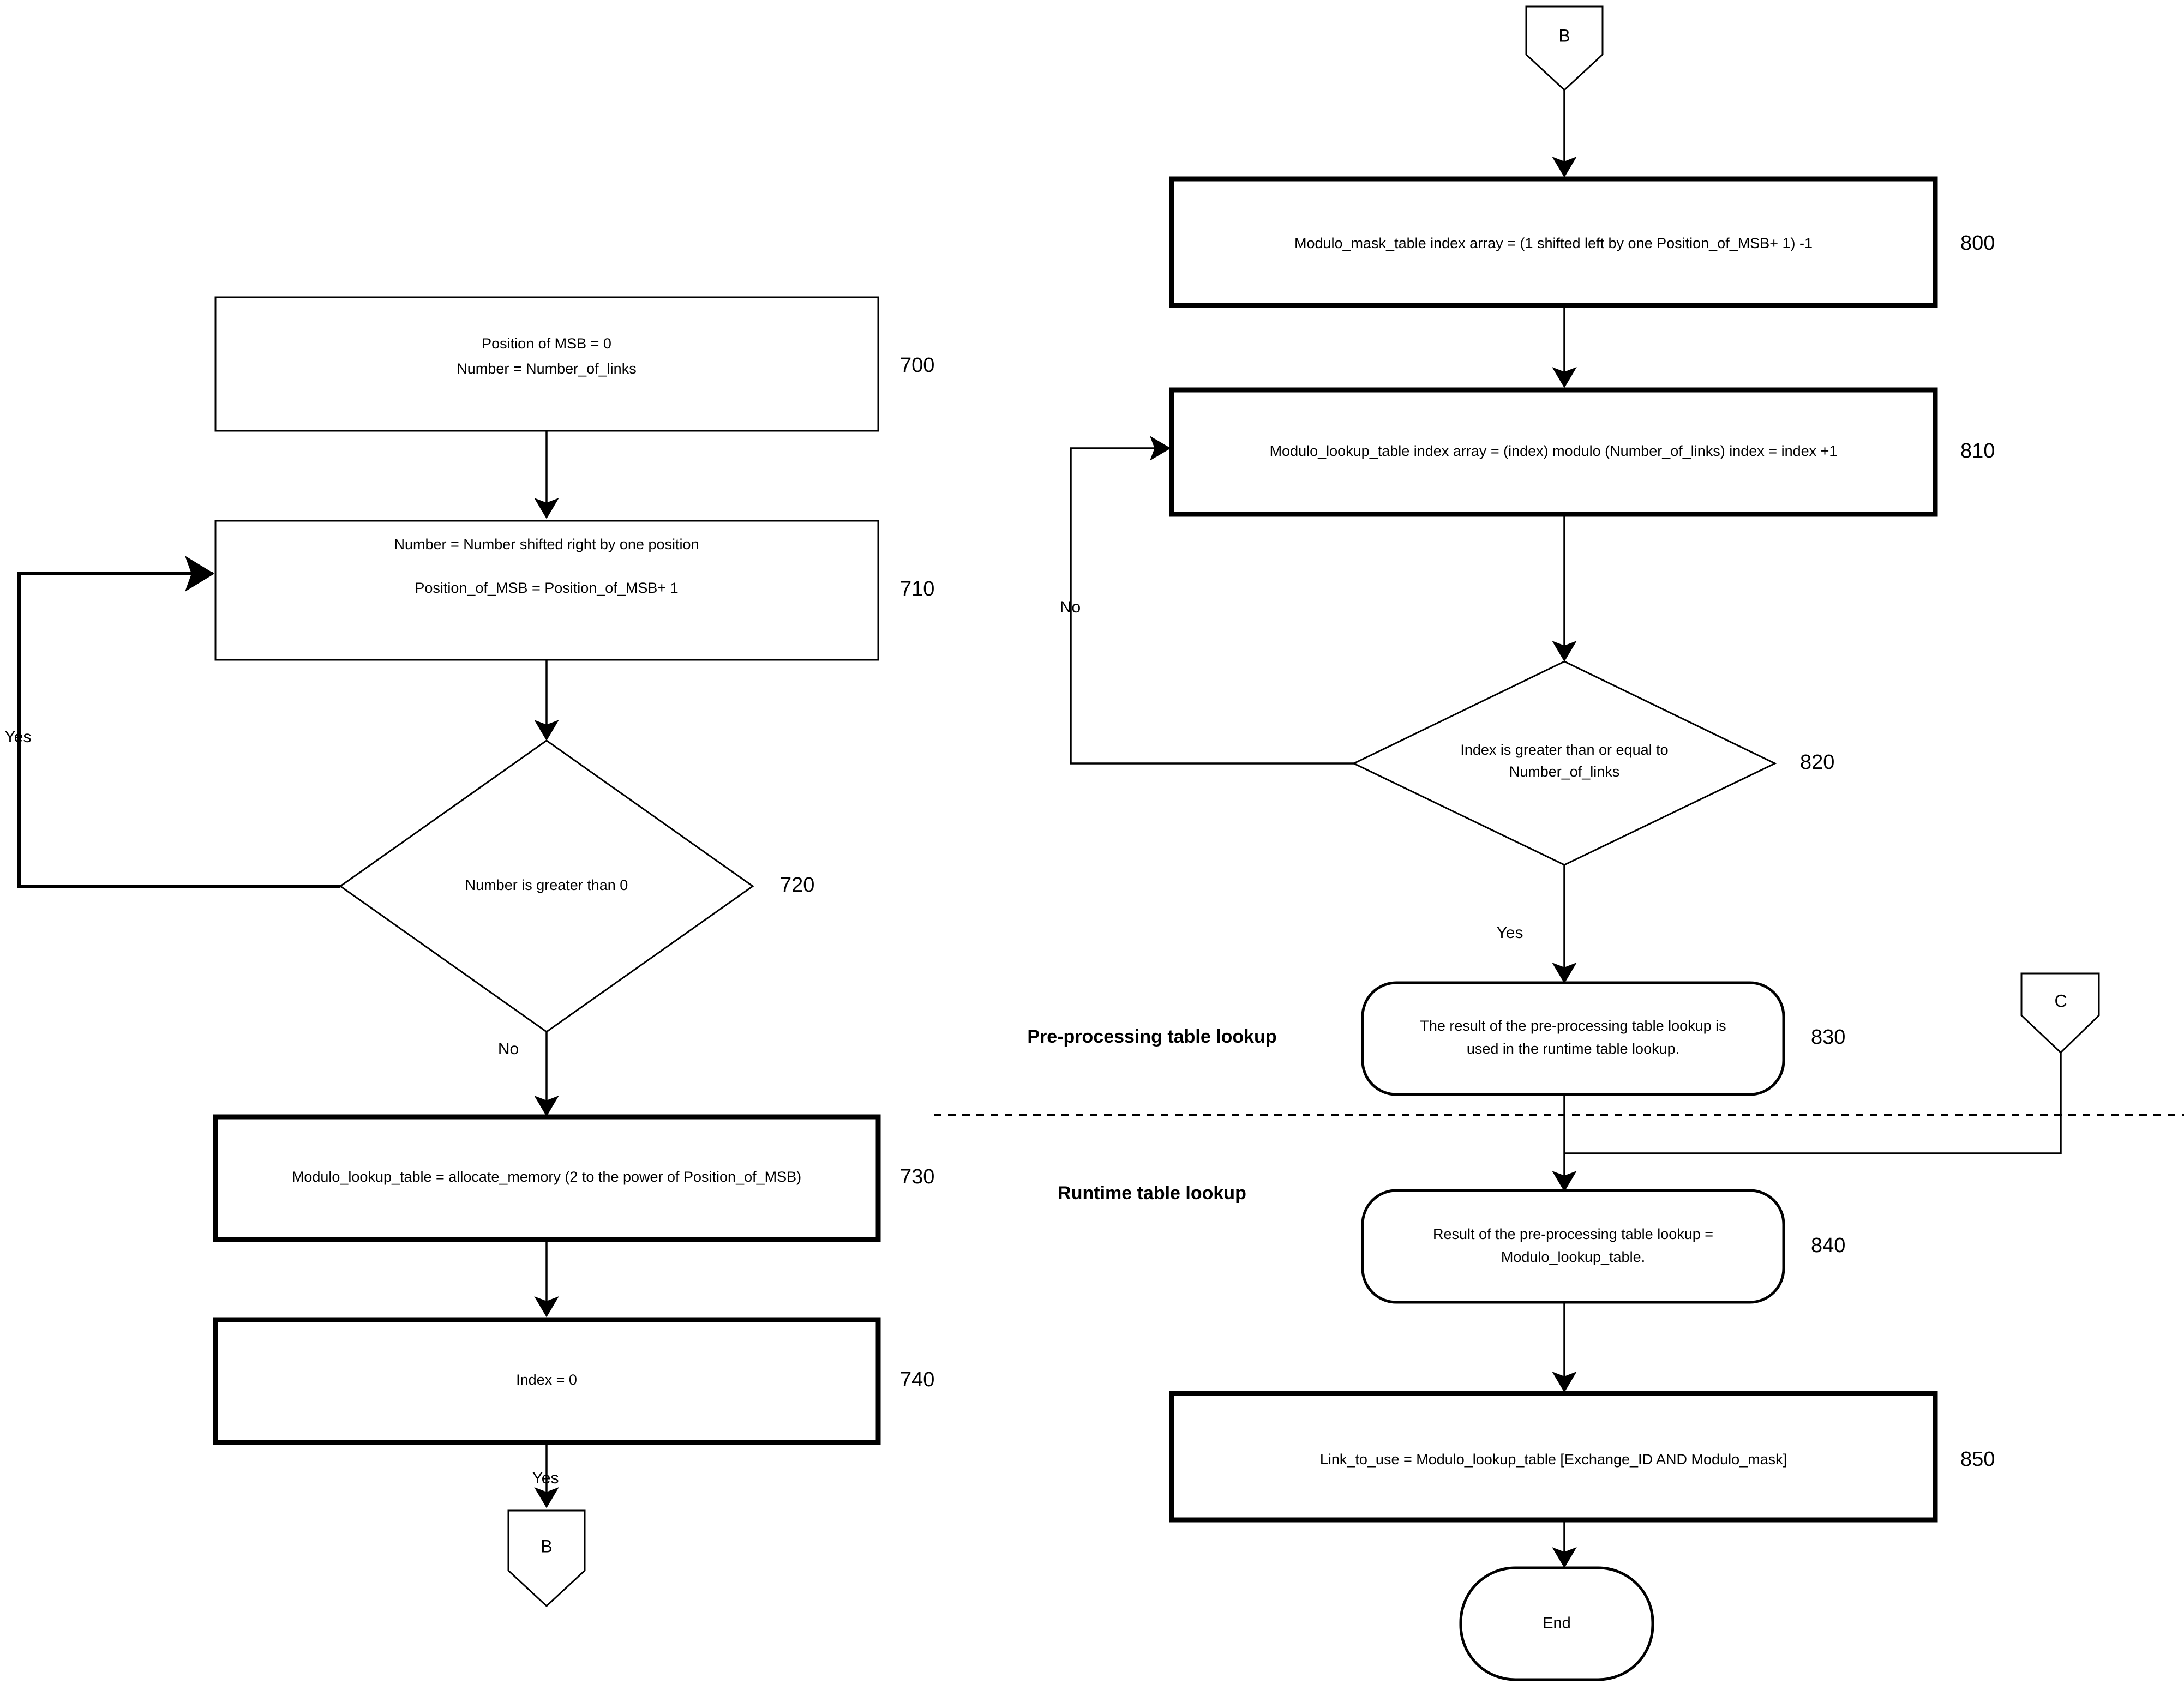  I want to click on ref-830: 830, so click(1828, 1037).